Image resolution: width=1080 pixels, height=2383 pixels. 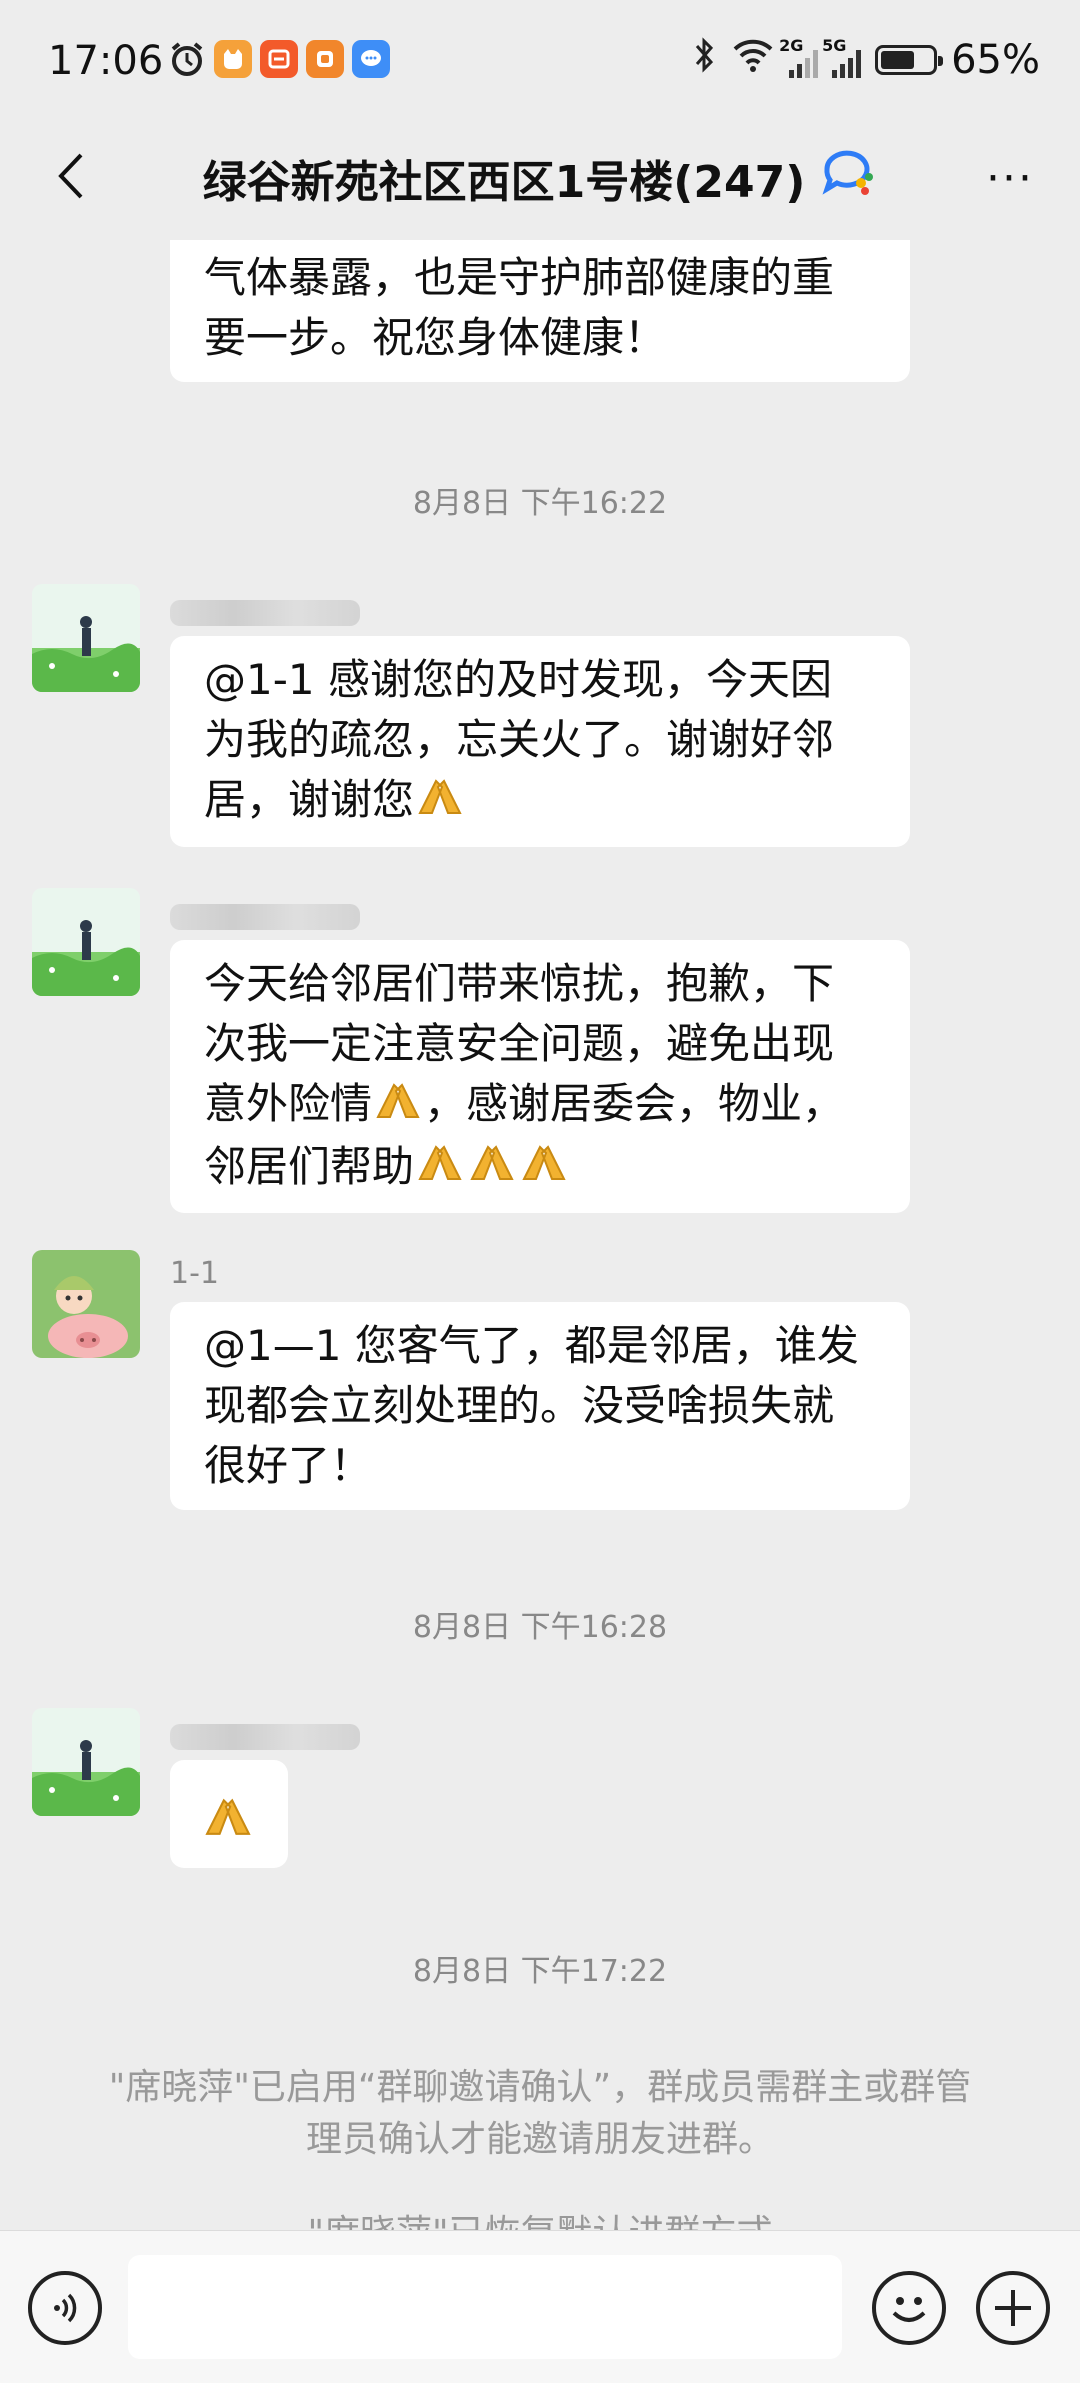 I want to click on wifi-icon, so click(x=753, y=60).